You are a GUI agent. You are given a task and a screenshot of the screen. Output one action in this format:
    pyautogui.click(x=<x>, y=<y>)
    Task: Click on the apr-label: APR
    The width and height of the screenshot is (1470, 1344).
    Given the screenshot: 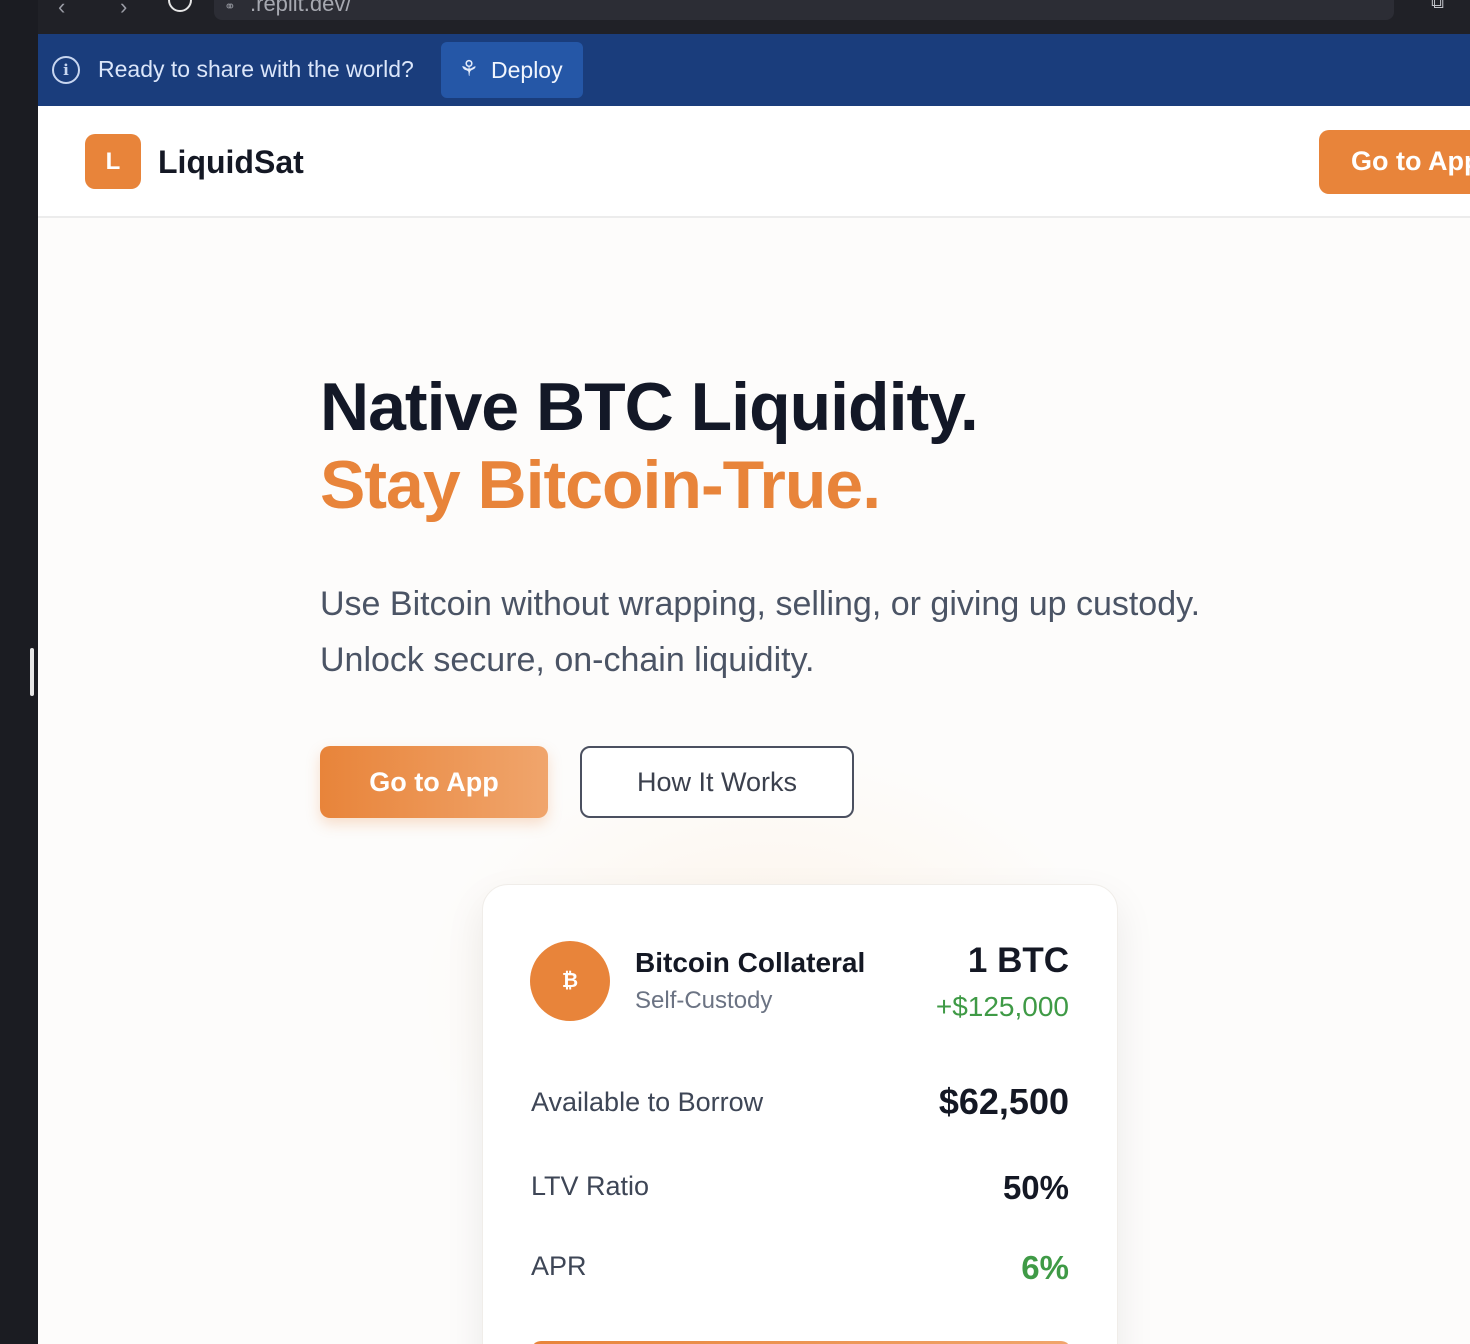 What is the action you would take?
    pyautogui.click(x=559, y=1266)
    